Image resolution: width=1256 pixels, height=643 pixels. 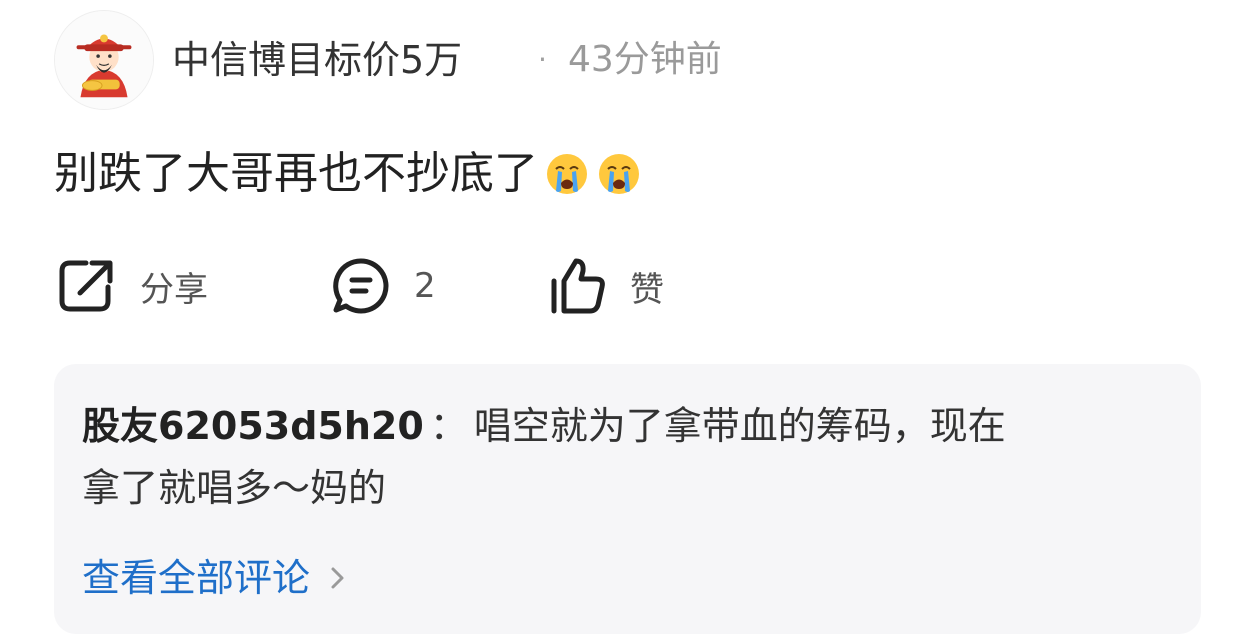 I want to click on view-all-comments-link: 查看全部评论, so click(x=216, y=578).